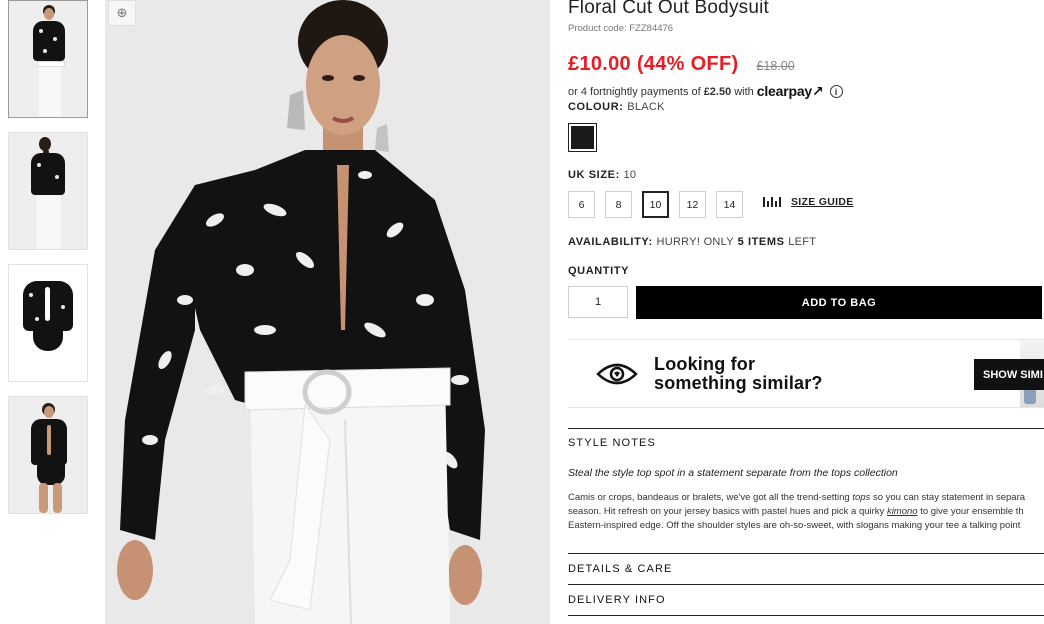  Describe the element at coordinates (617, 600) in the screenshot. I see `delivery-info-heading: DELIVERY INFO` at that location.